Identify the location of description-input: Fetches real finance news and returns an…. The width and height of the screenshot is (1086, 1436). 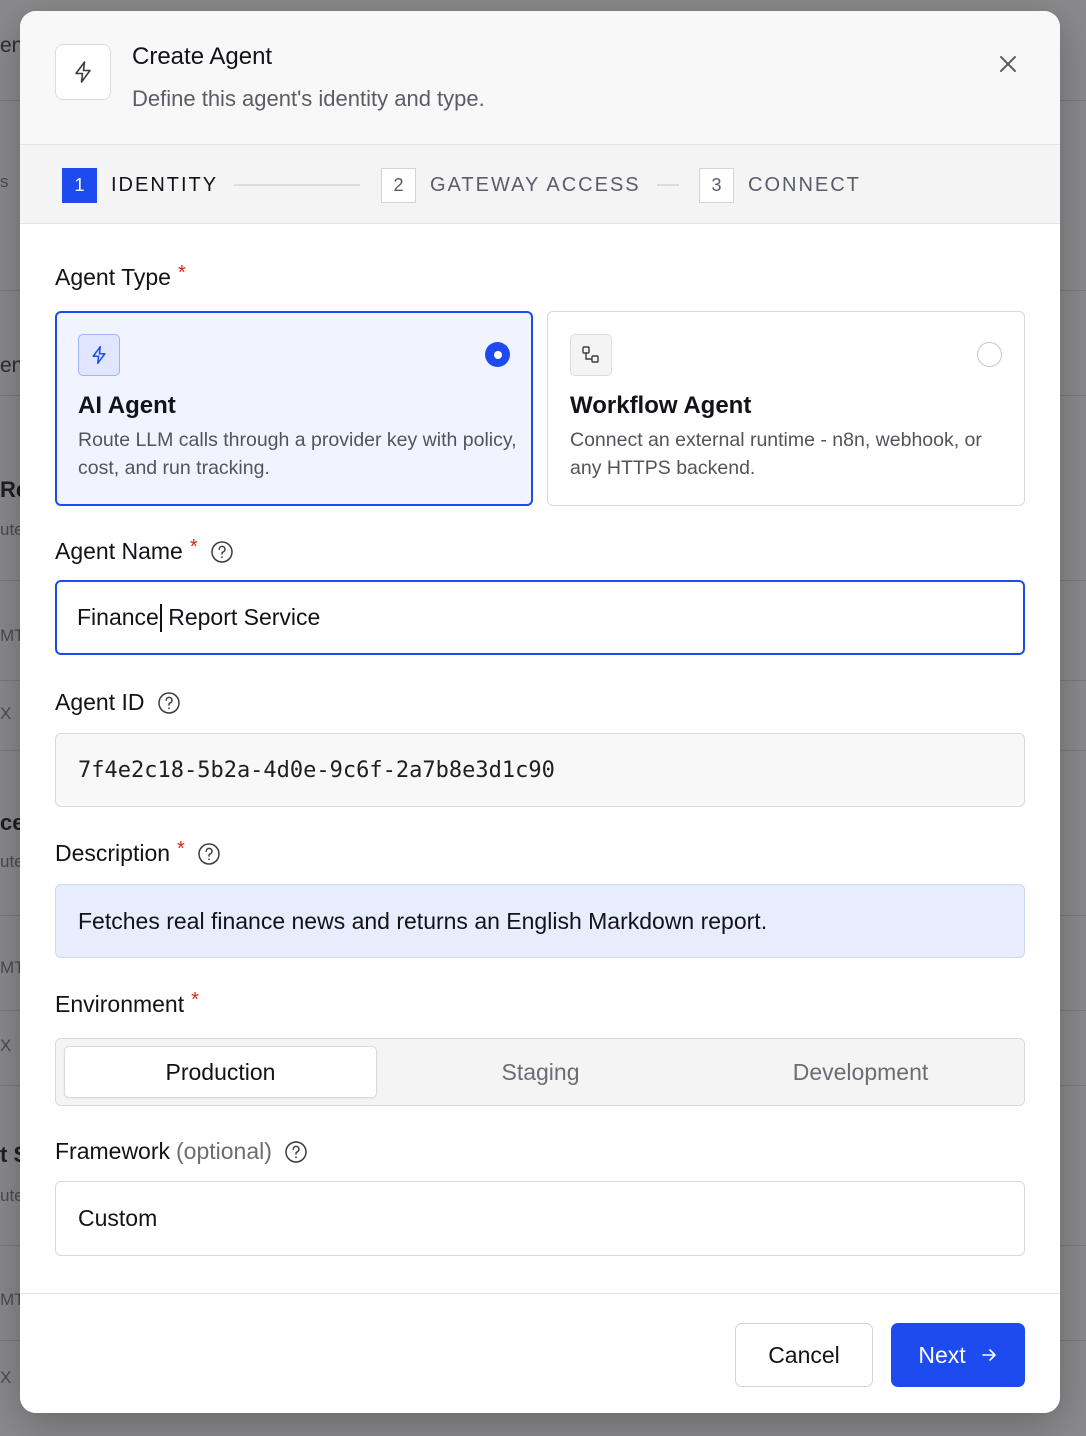
(540, 921).